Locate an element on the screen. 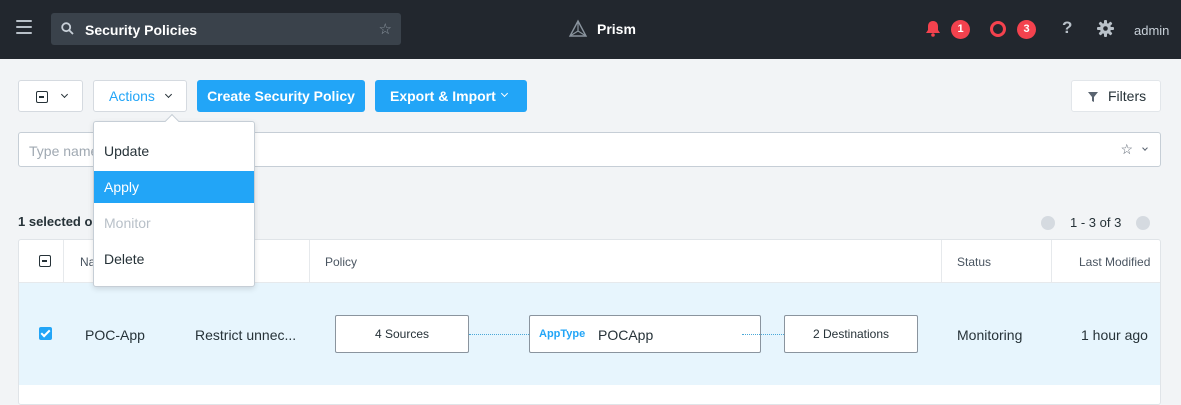  create-security-policy-button: Create Security Policy is located at coordinates (281, 96).